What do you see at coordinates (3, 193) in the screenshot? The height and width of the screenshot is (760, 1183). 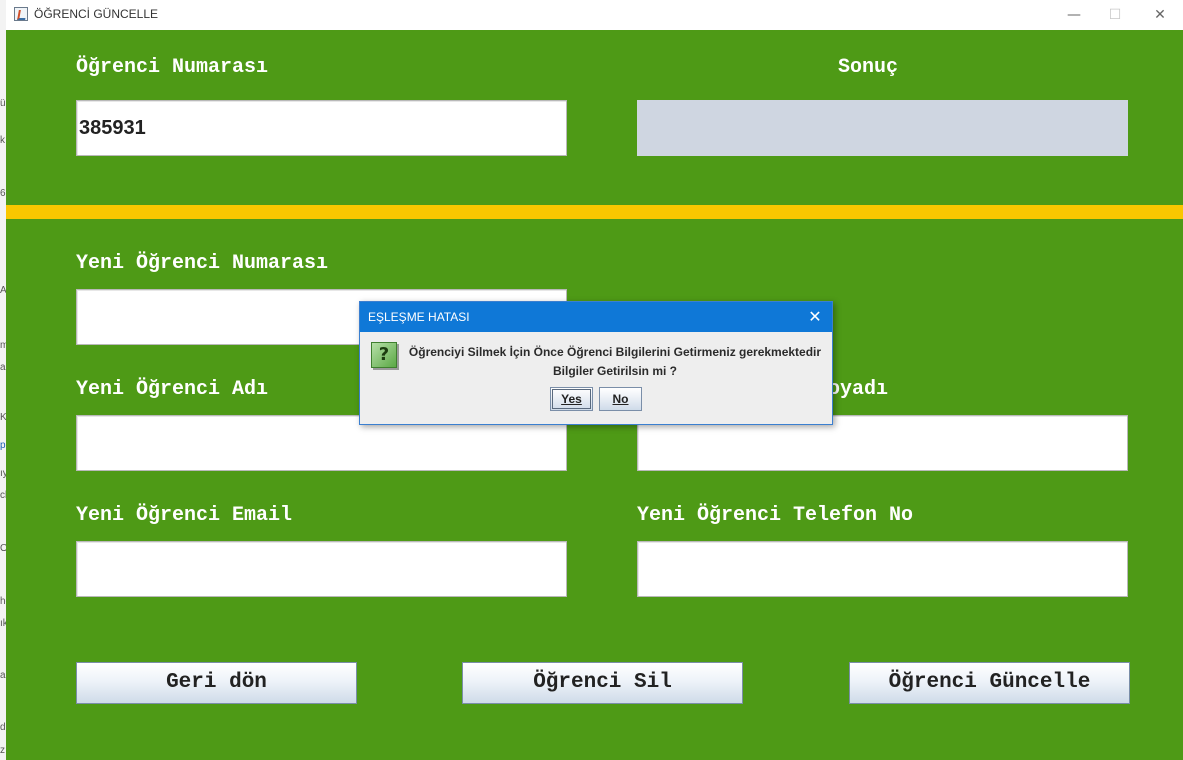 I see `bg-fragment: 6` at bounding box center [3, 193].